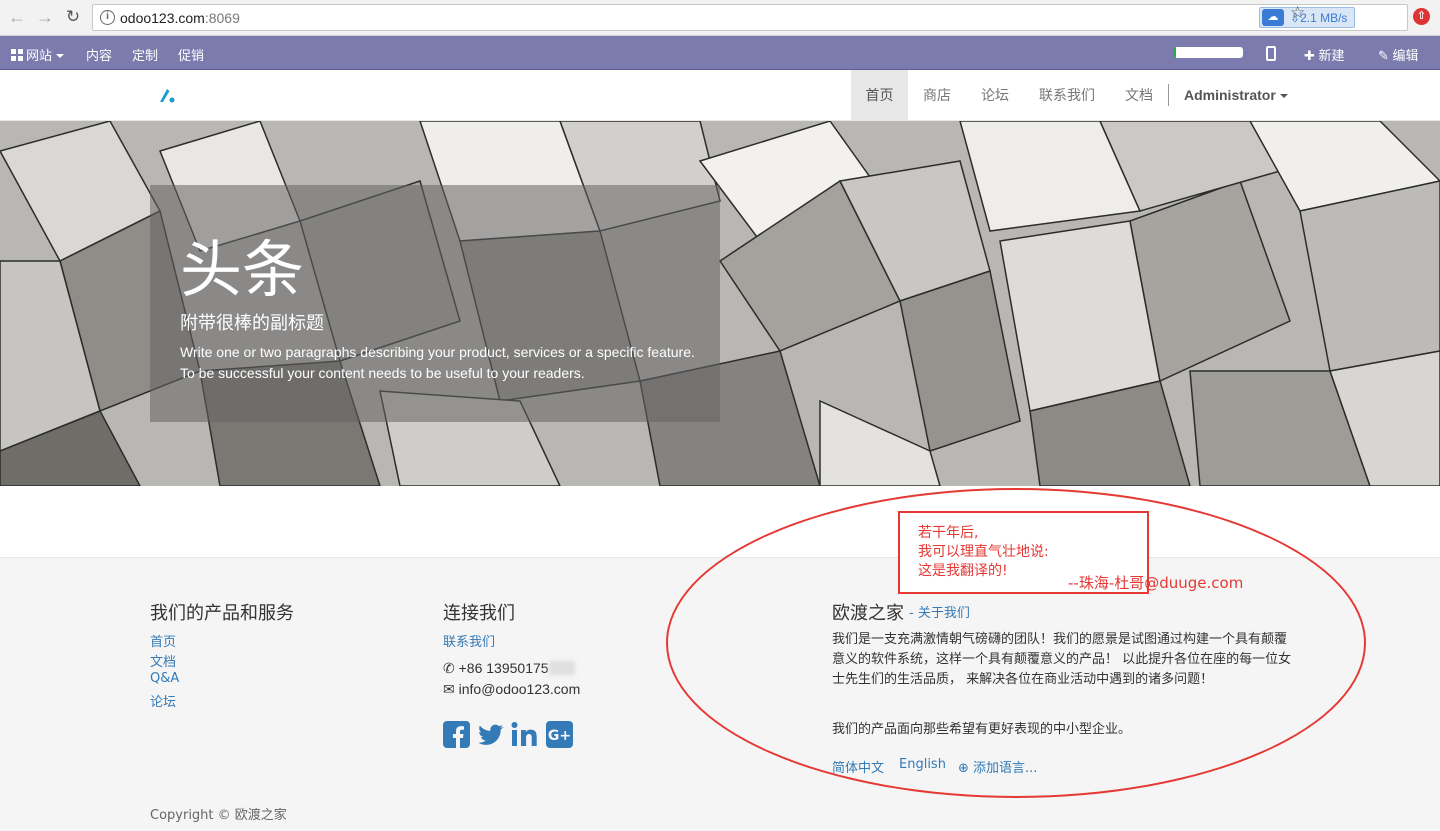 Image resolution: width=1440 pixels, height=831 pixels. I want to click on website-menu: 网站, so click(38, 54).